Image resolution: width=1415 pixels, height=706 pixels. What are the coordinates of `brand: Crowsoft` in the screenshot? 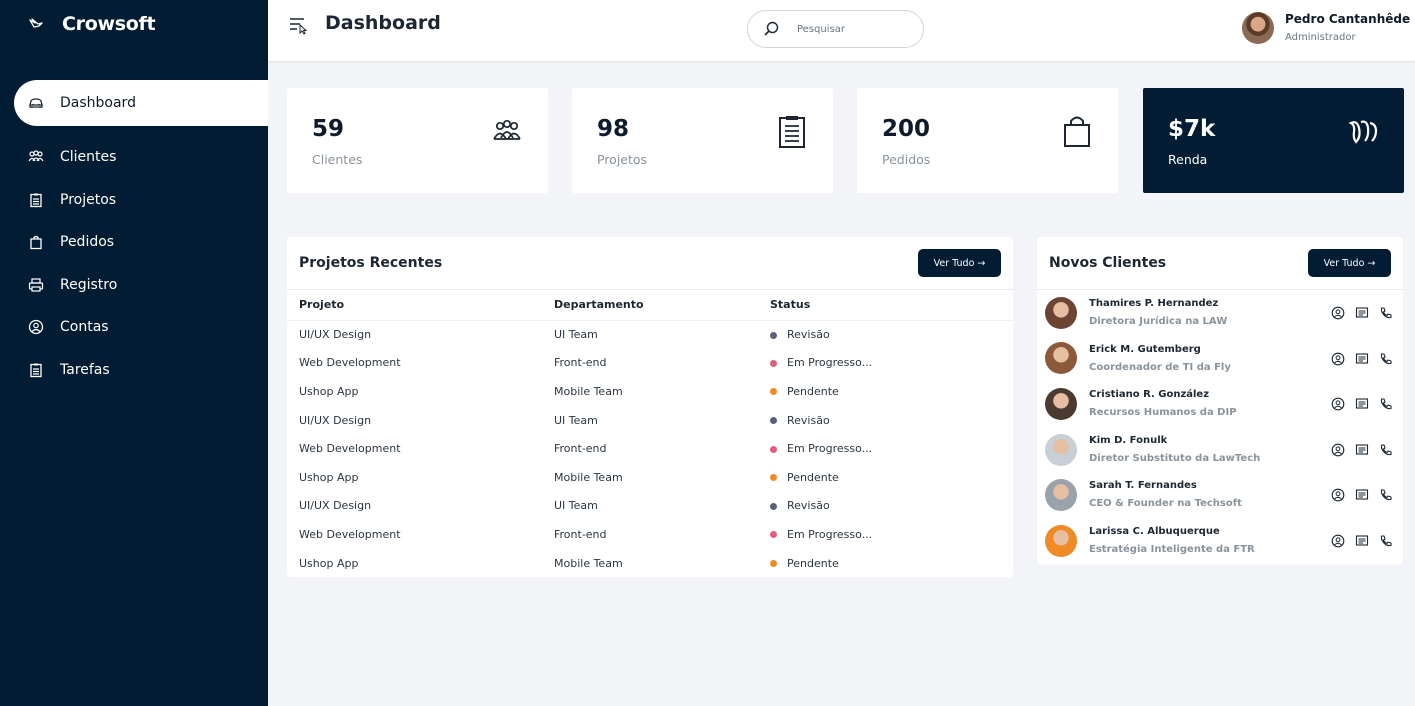 It's located at (92, 24).